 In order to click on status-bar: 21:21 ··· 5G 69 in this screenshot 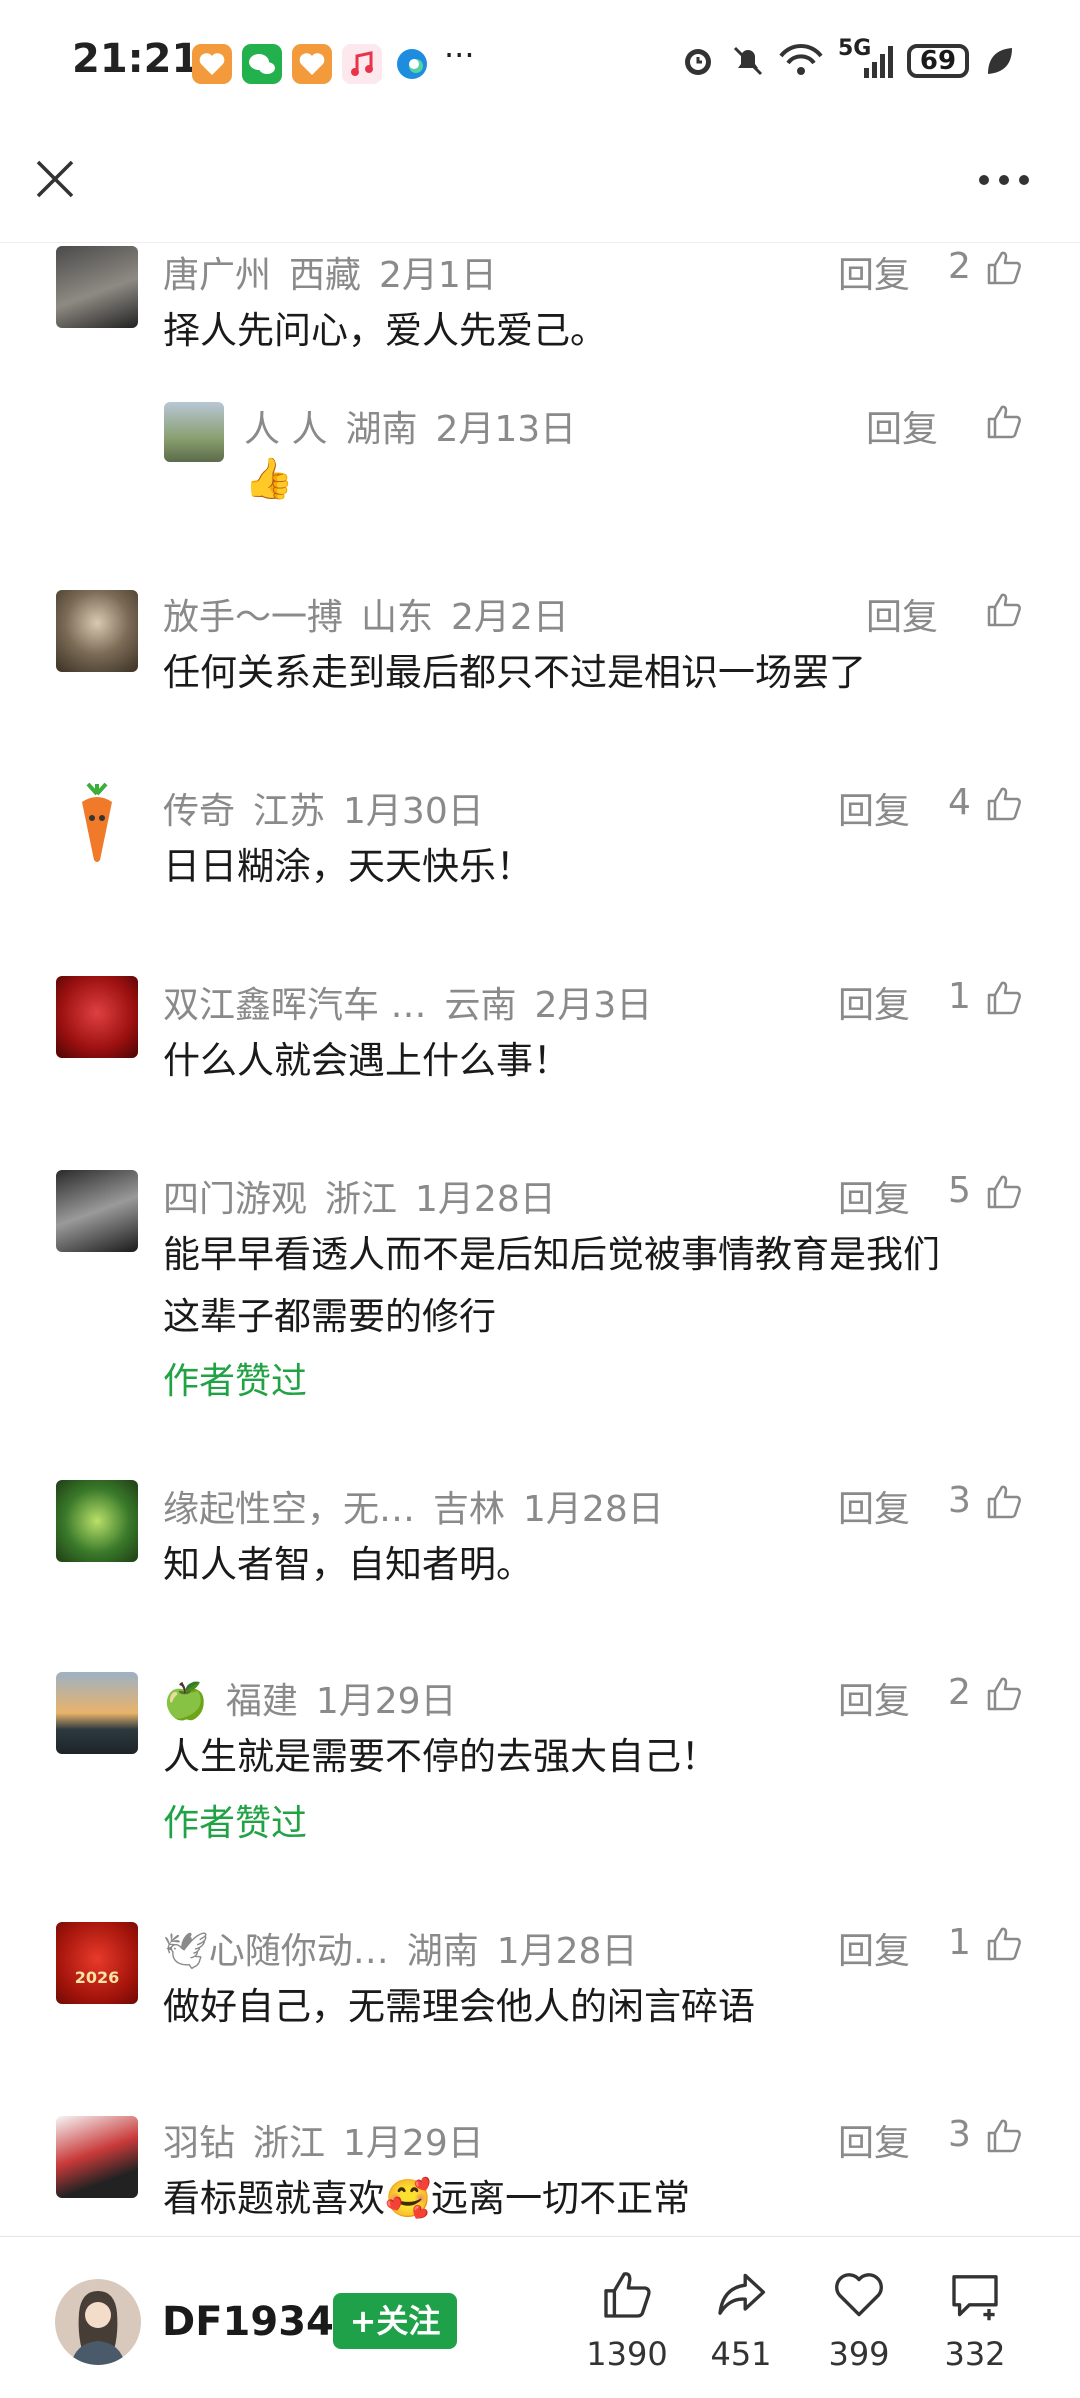, I will do `click(540, 65)`.